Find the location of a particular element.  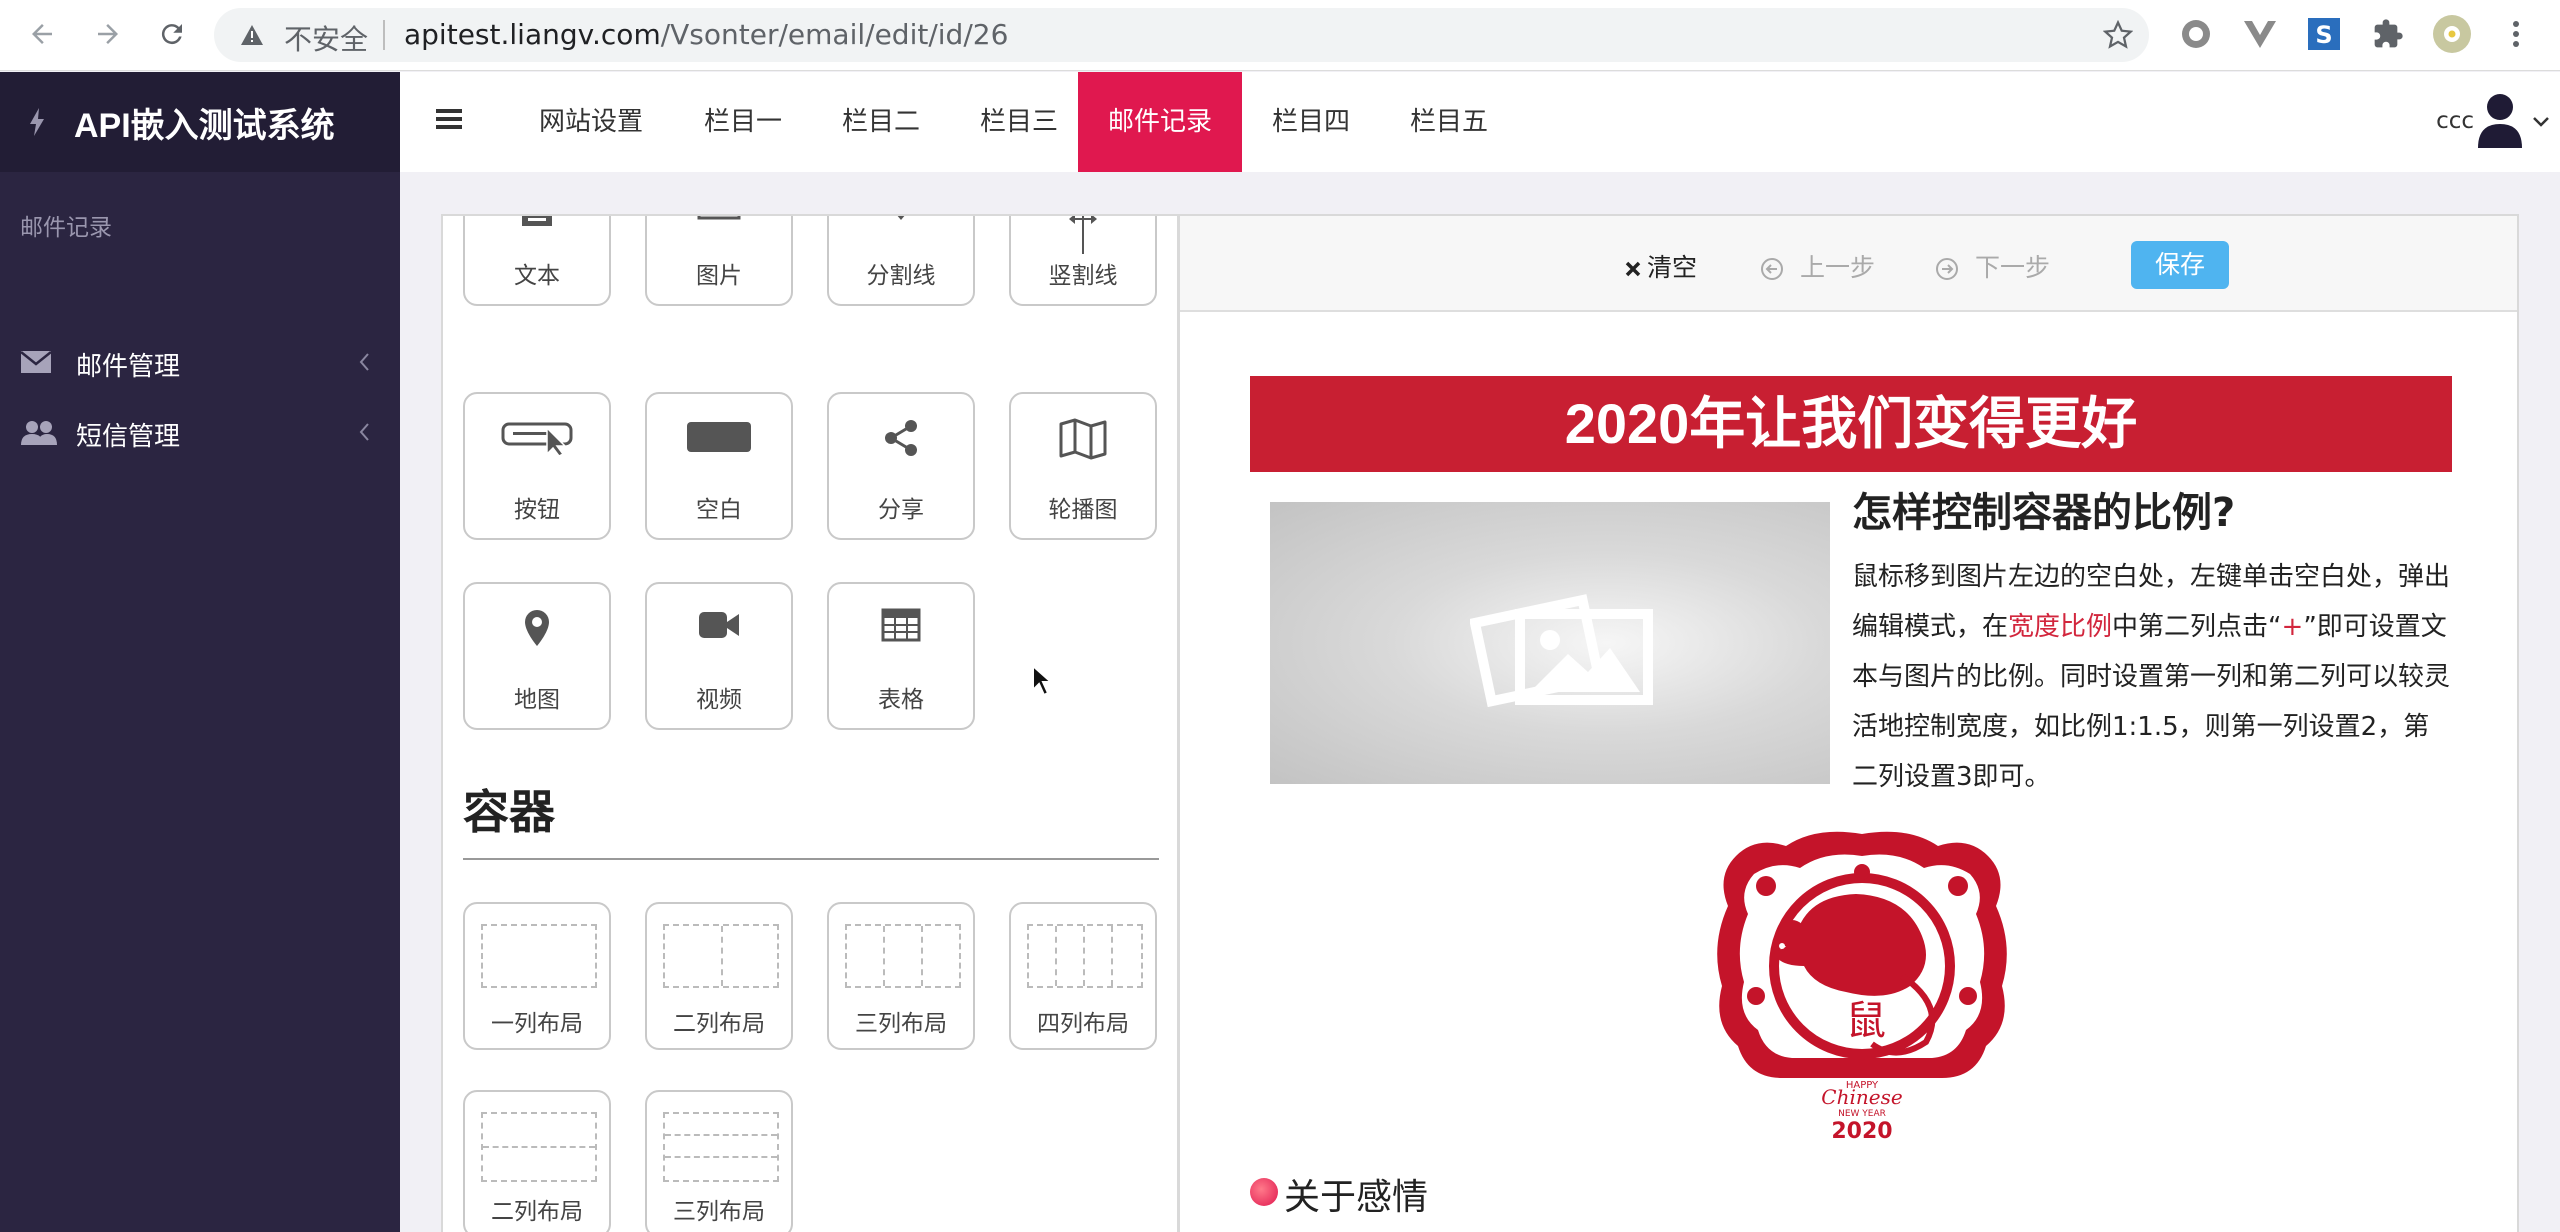

image-placeholder is located at coordinates (1550, 643).